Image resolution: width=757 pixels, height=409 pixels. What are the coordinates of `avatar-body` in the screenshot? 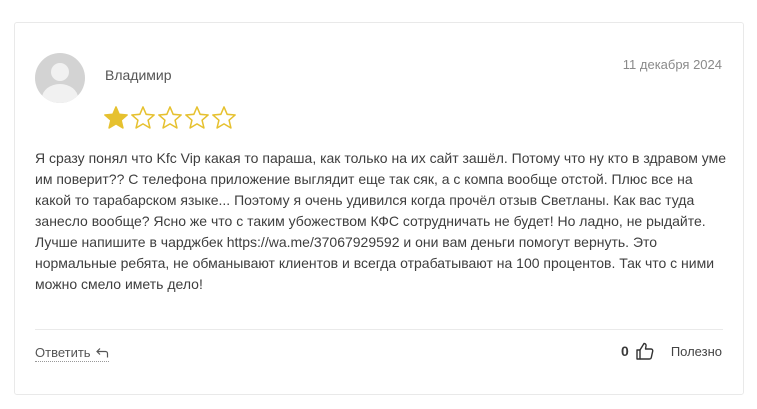 It's located at (60, 93).